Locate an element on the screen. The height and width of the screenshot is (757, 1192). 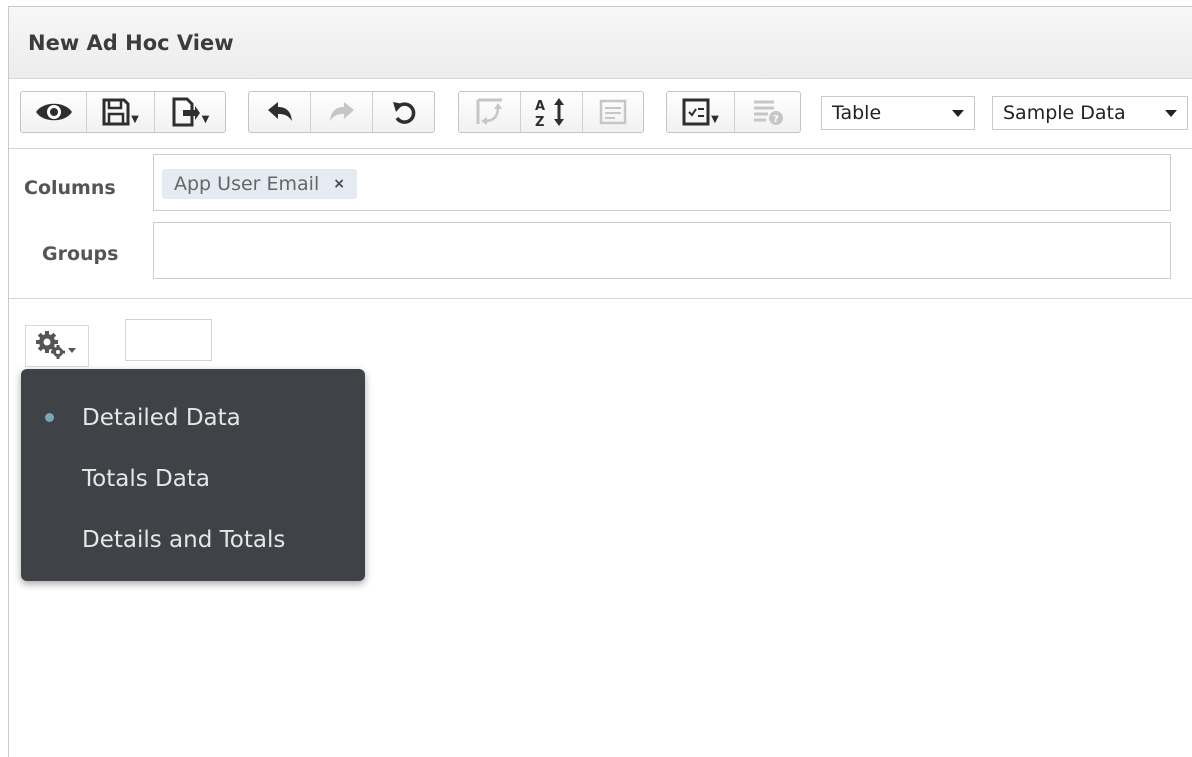
svg-text: Z is located at coordinates (539, 121).